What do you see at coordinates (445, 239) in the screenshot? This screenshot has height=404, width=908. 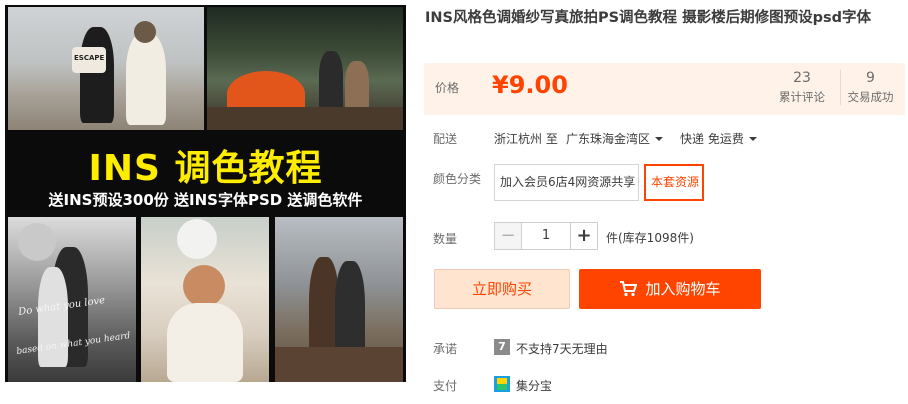 I see `quantity-label: 数量` at bounding box center [445, 239].